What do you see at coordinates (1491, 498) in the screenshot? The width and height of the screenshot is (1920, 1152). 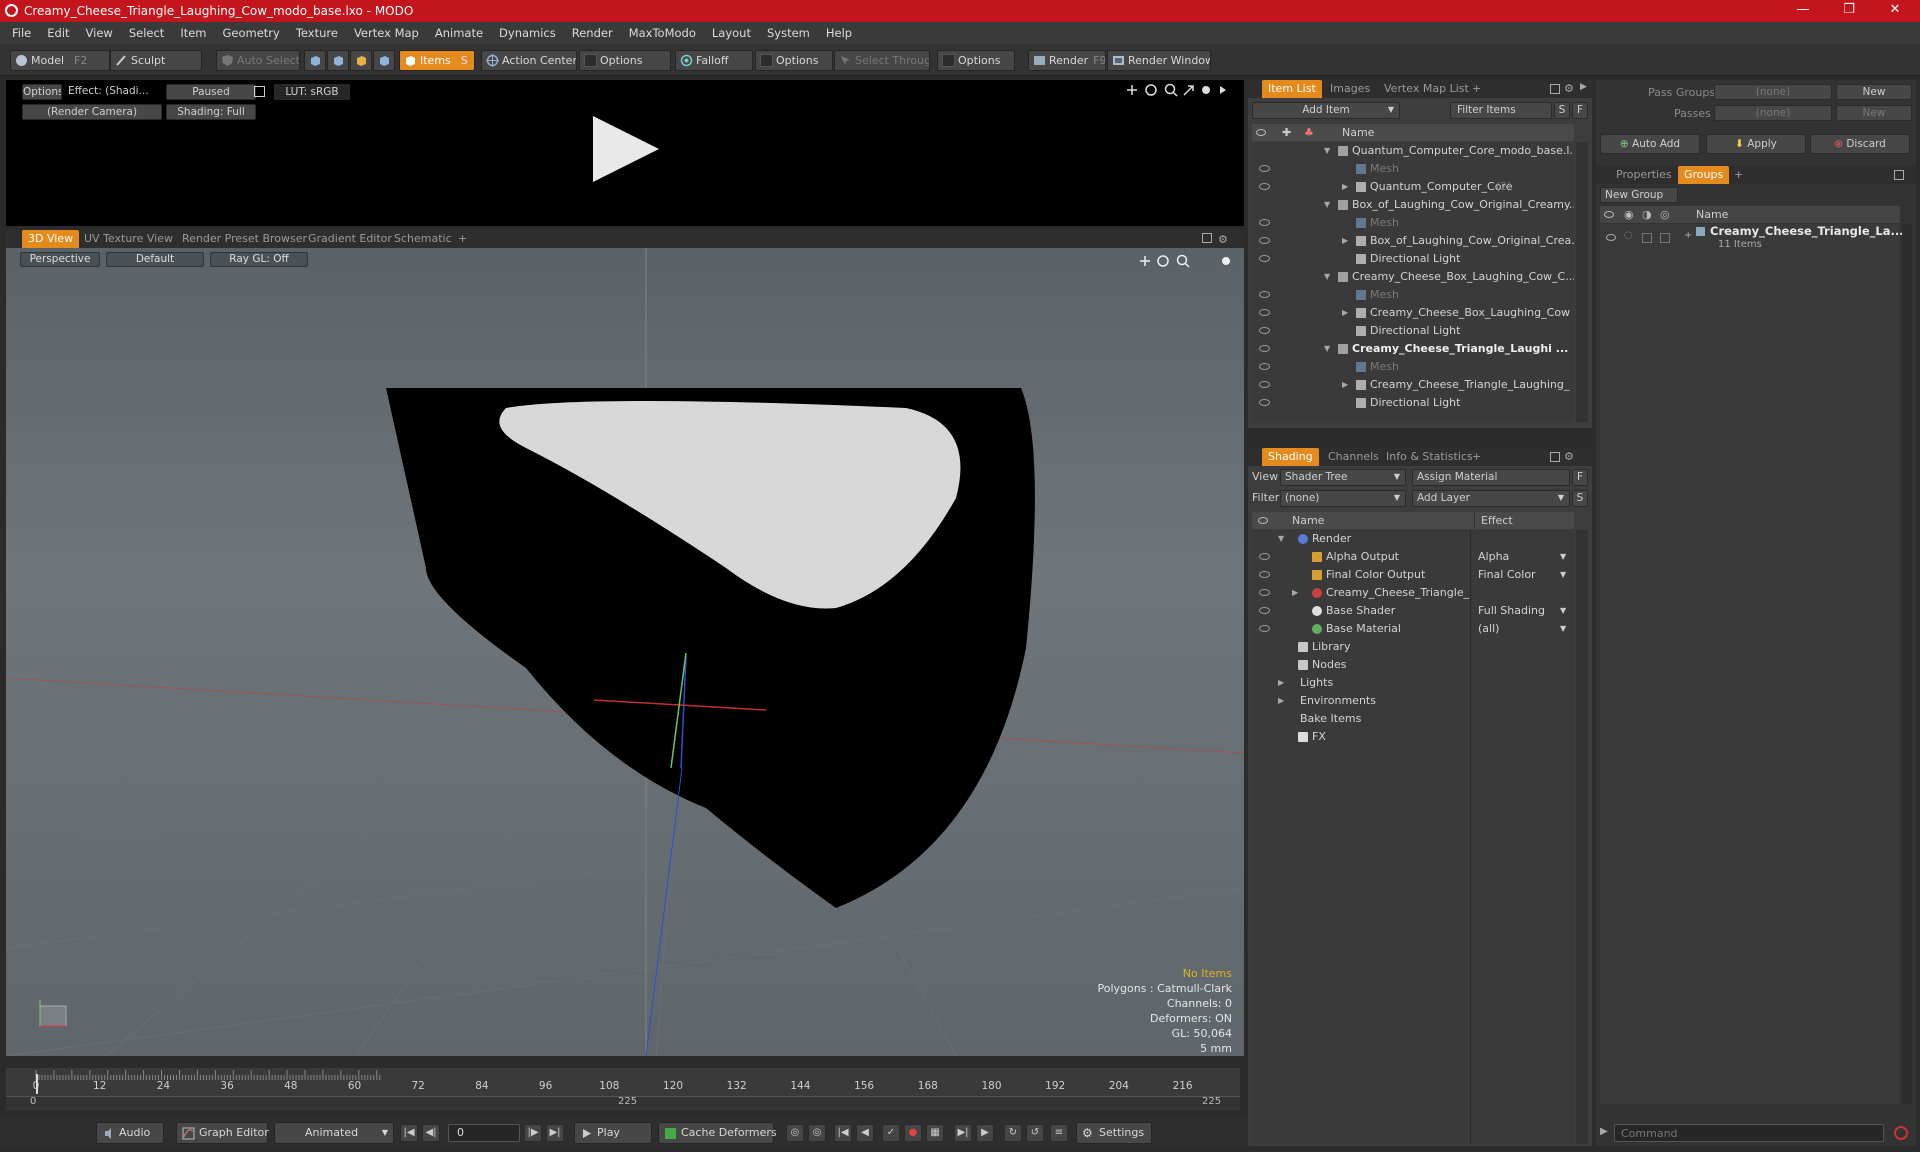 I see `add-layer-dropdown: Add Layer ▼` at bounding box center [1491, 498].